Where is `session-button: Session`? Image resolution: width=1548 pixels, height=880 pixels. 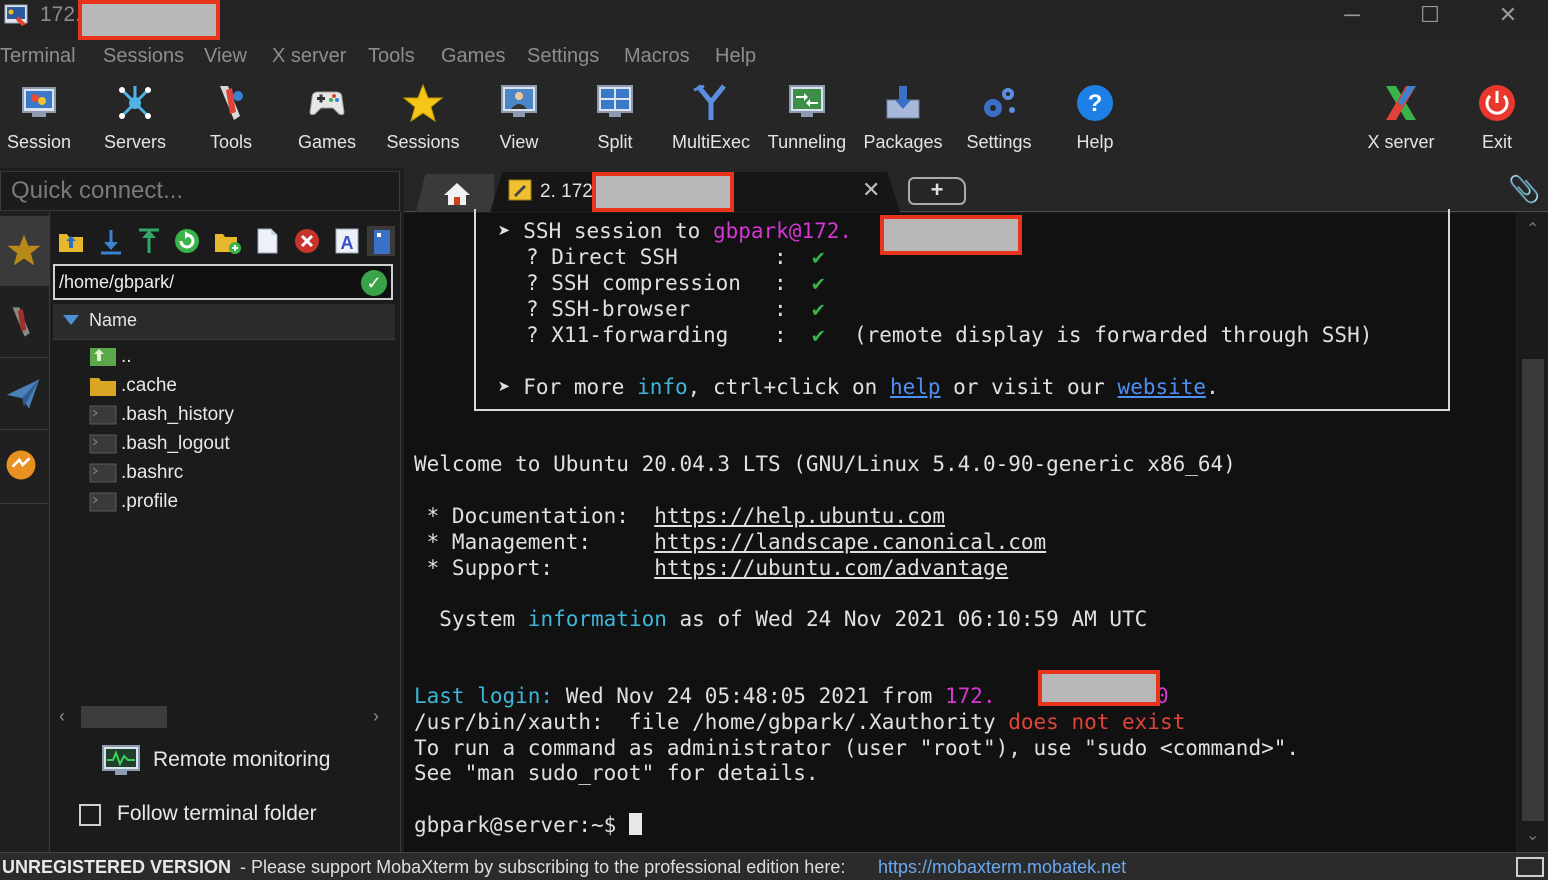 session-button: Session is located at coordinates (43, 122).